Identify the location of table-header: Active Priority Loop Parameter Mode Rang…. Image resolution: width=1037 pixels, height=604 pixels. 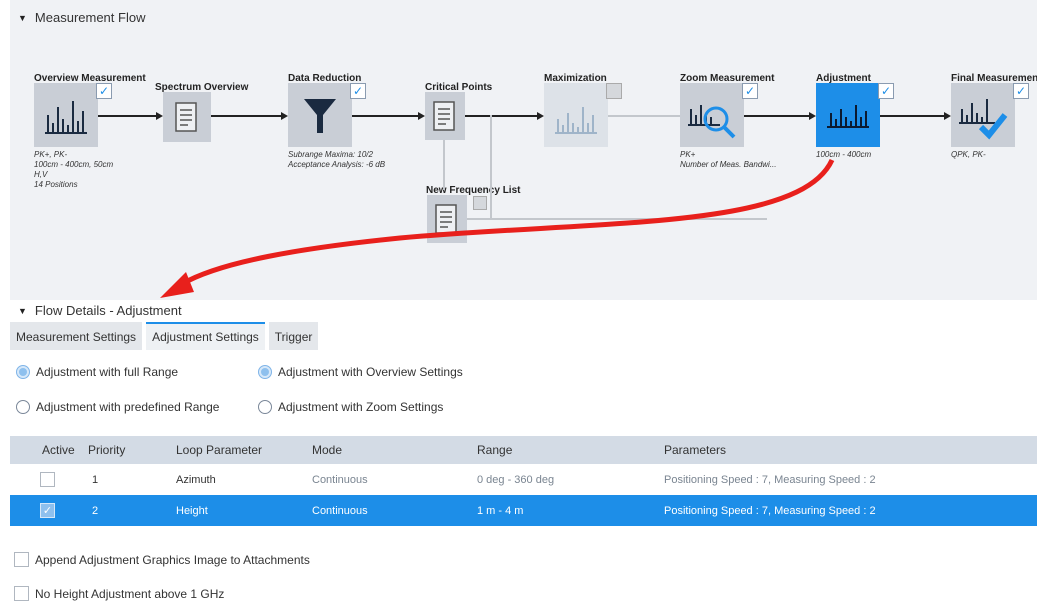
(523, 450).